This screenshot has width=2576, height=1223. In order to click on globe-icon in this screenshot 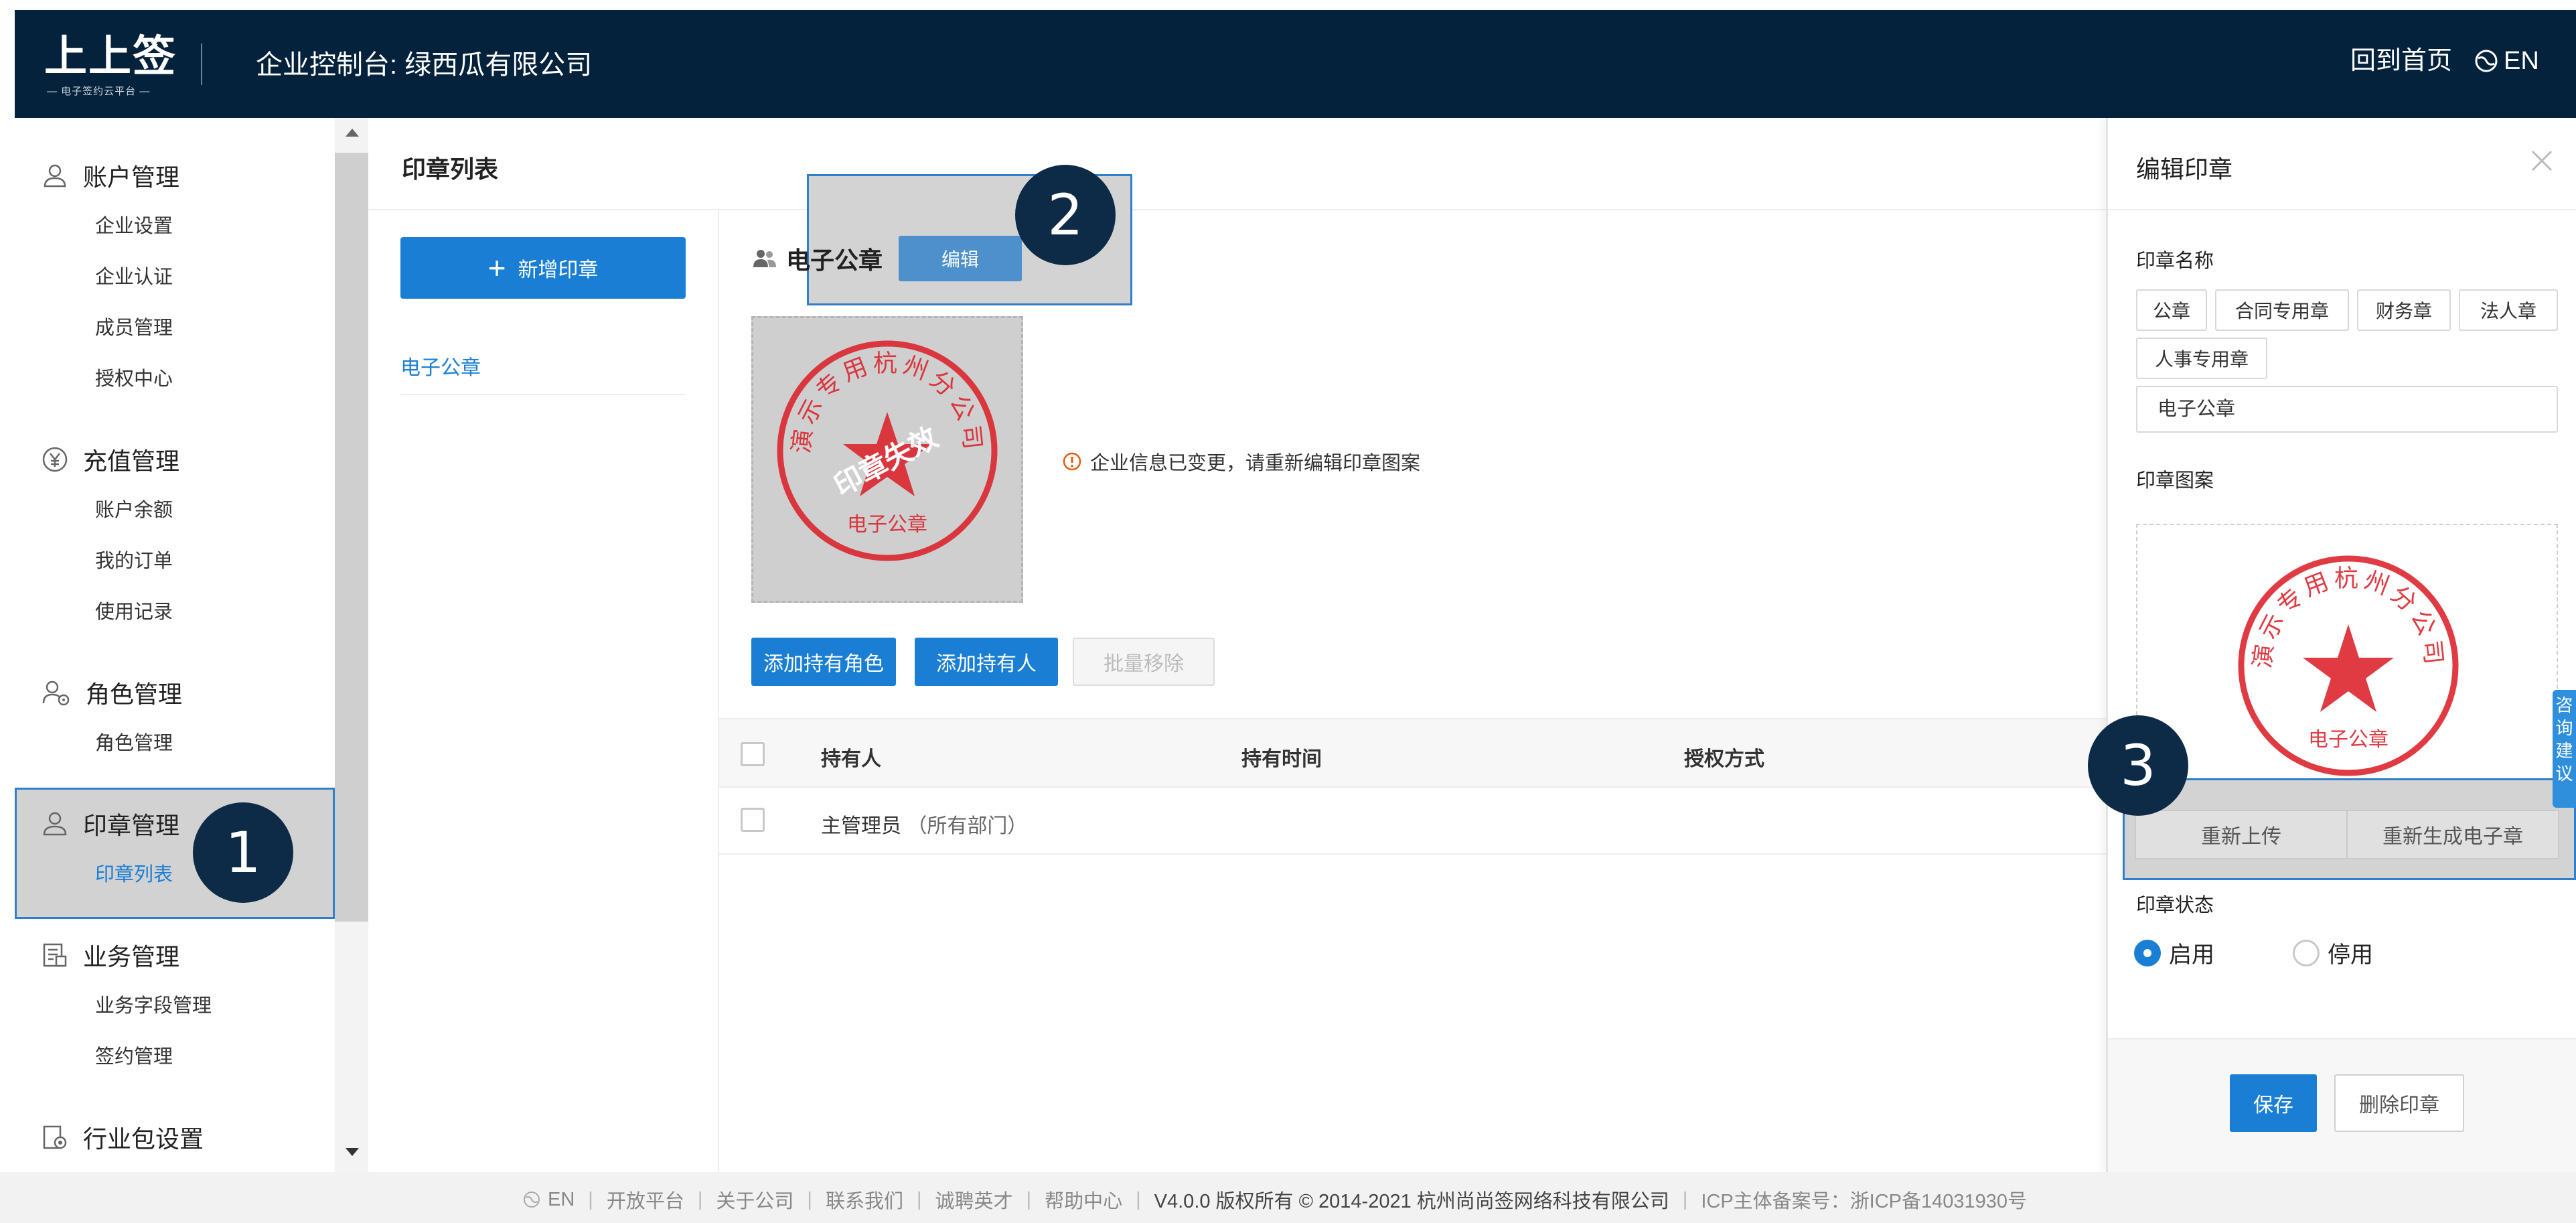, I will do `click(2486, 61)`.